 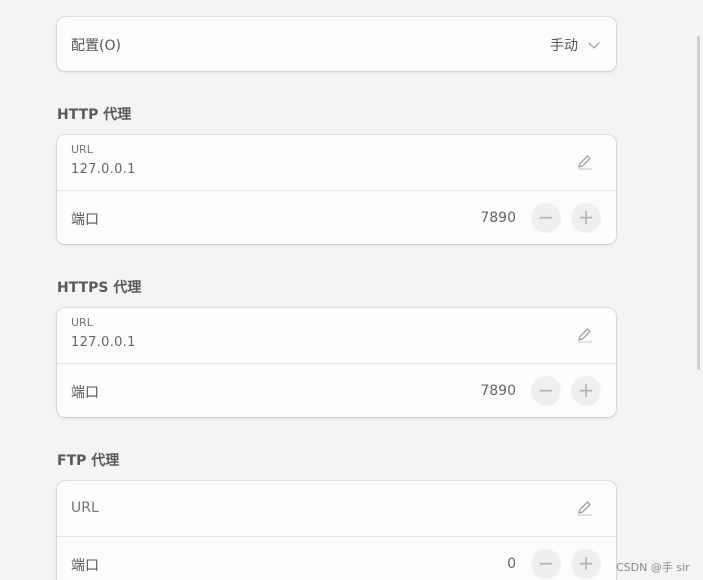 What do you see at coordinates (103, 342) in the screenshot?
I see `https-url-value: 127.0.0.1` at bounding box center [103, 342].